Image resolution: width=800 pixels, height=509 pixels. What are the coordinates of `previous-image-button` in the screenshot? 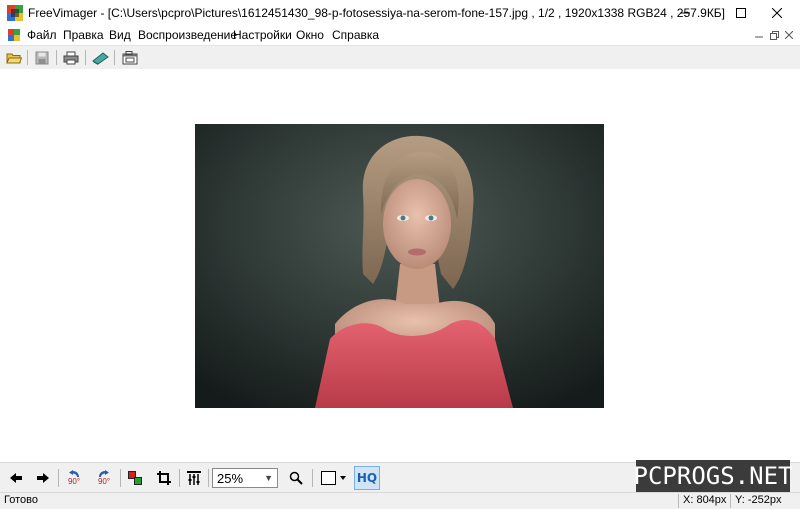 It's located at (16, 478).